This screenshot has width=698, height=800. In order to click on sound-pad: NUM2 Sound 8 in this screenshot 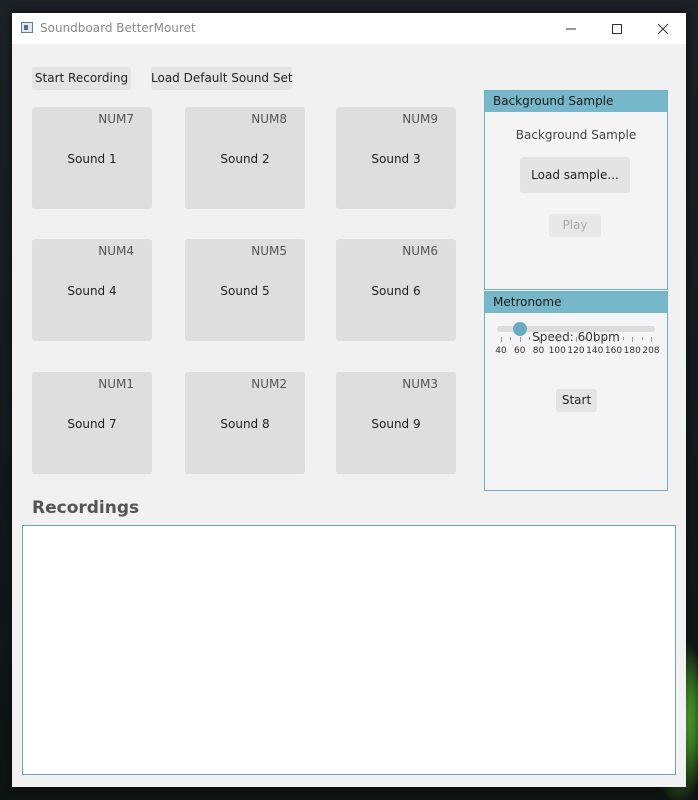, I will do `click(245, 423)`.